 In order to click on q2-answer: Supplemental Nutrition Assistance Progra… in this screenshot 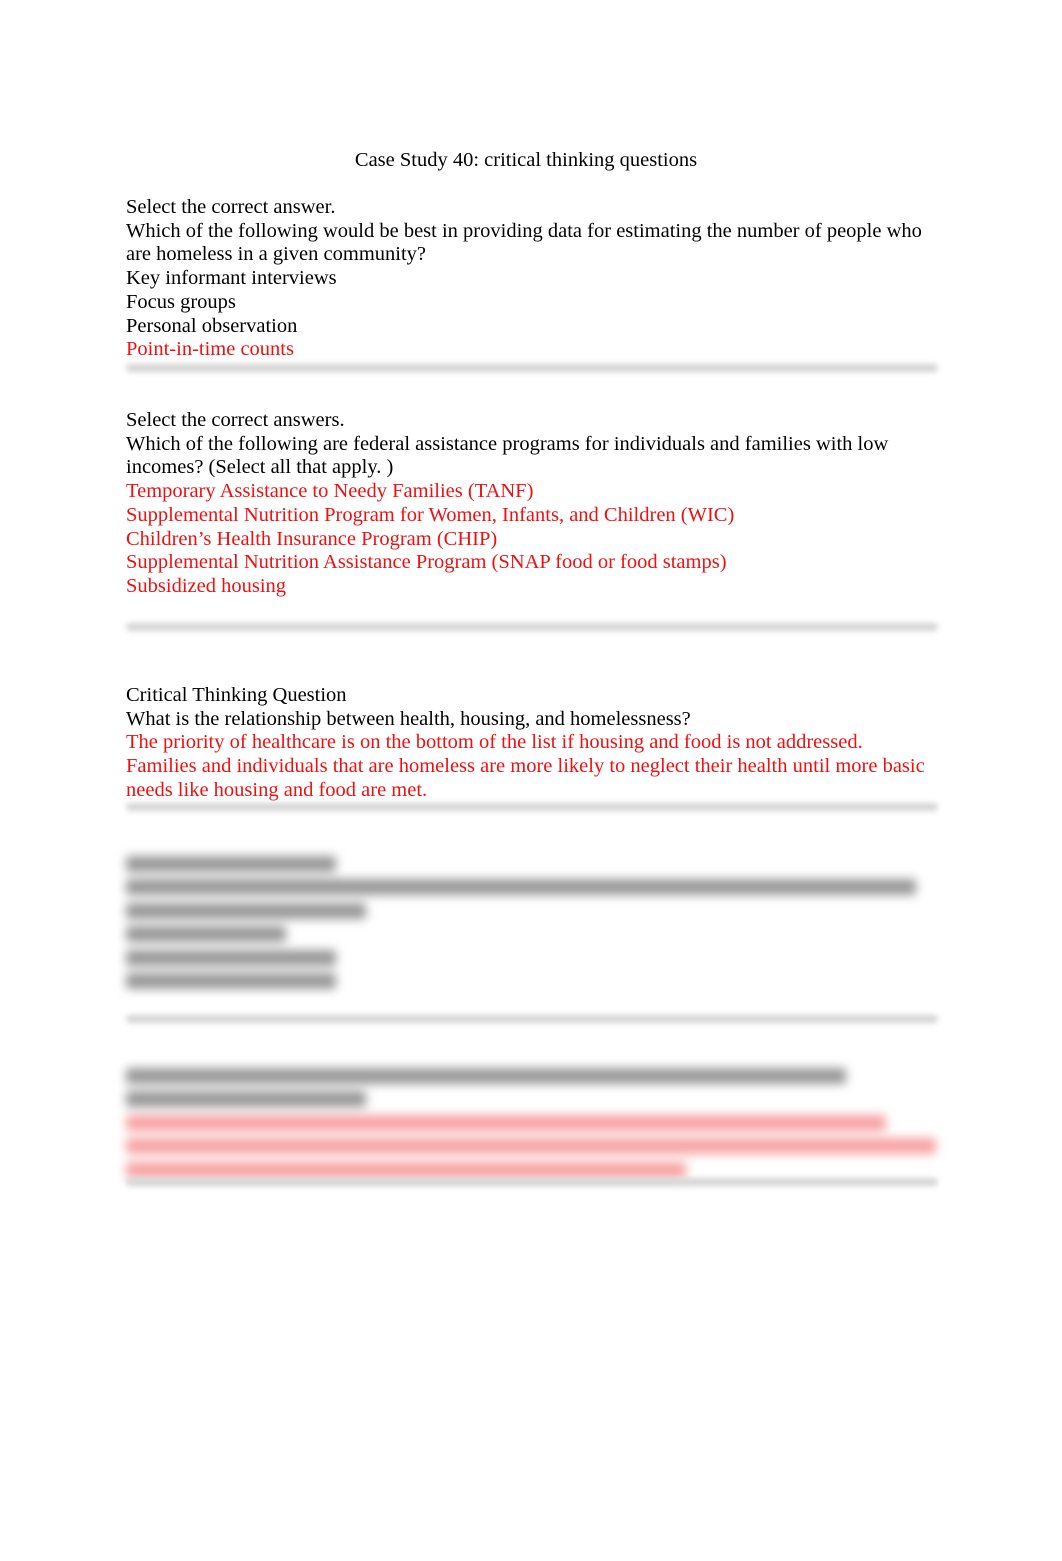, I will do `click(426, 562)`.